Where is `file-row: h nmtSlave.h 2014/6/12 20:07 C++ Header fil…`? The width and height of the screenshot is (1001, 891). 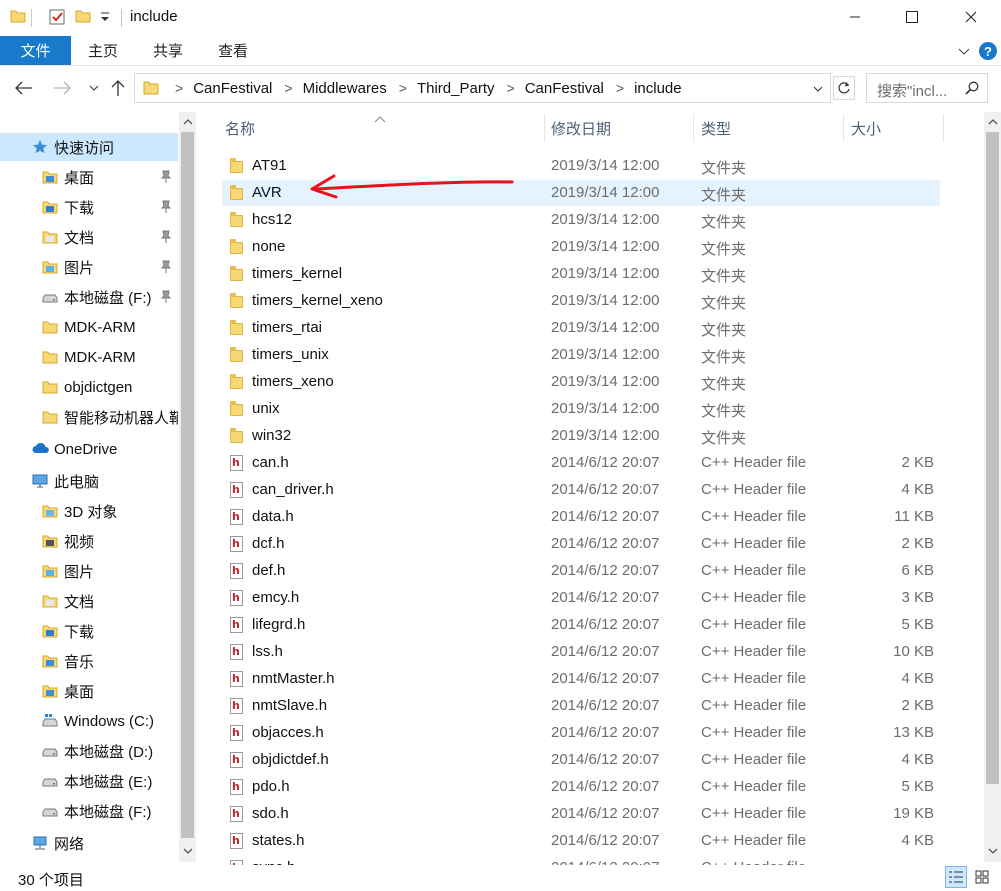
file-row: h nmtSlave.h 2014/6/12 20:07 C++ Header fil… is located at coordinates (581, 706).